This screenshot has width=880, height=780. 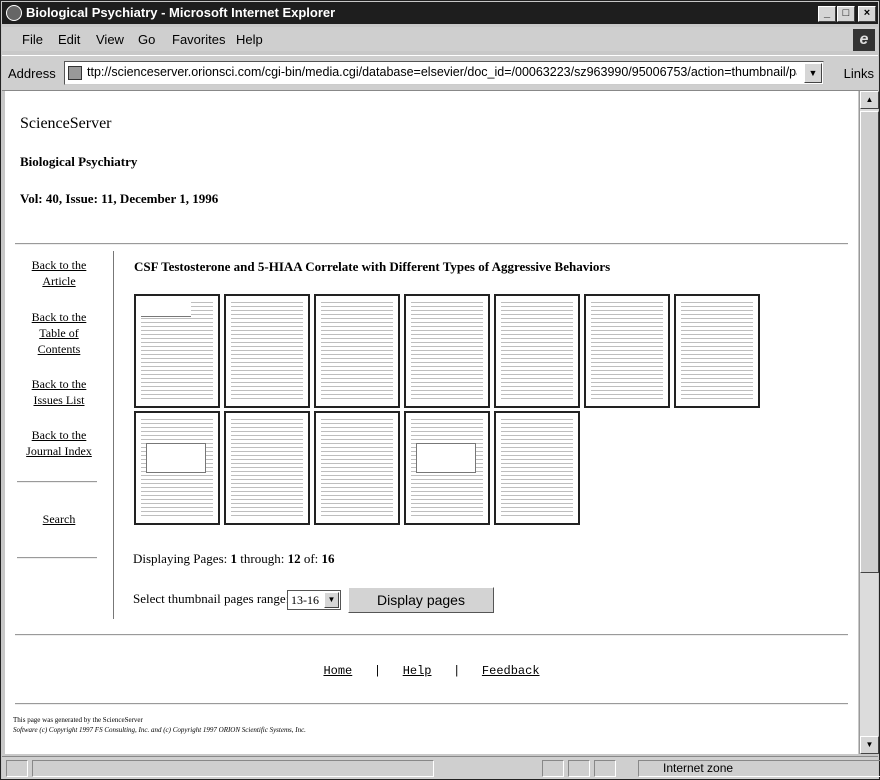 What do you see at coordinates (864, 40) in the screenshot?
I see `ie-logo-icon: e` at bounding box center [864, 40].